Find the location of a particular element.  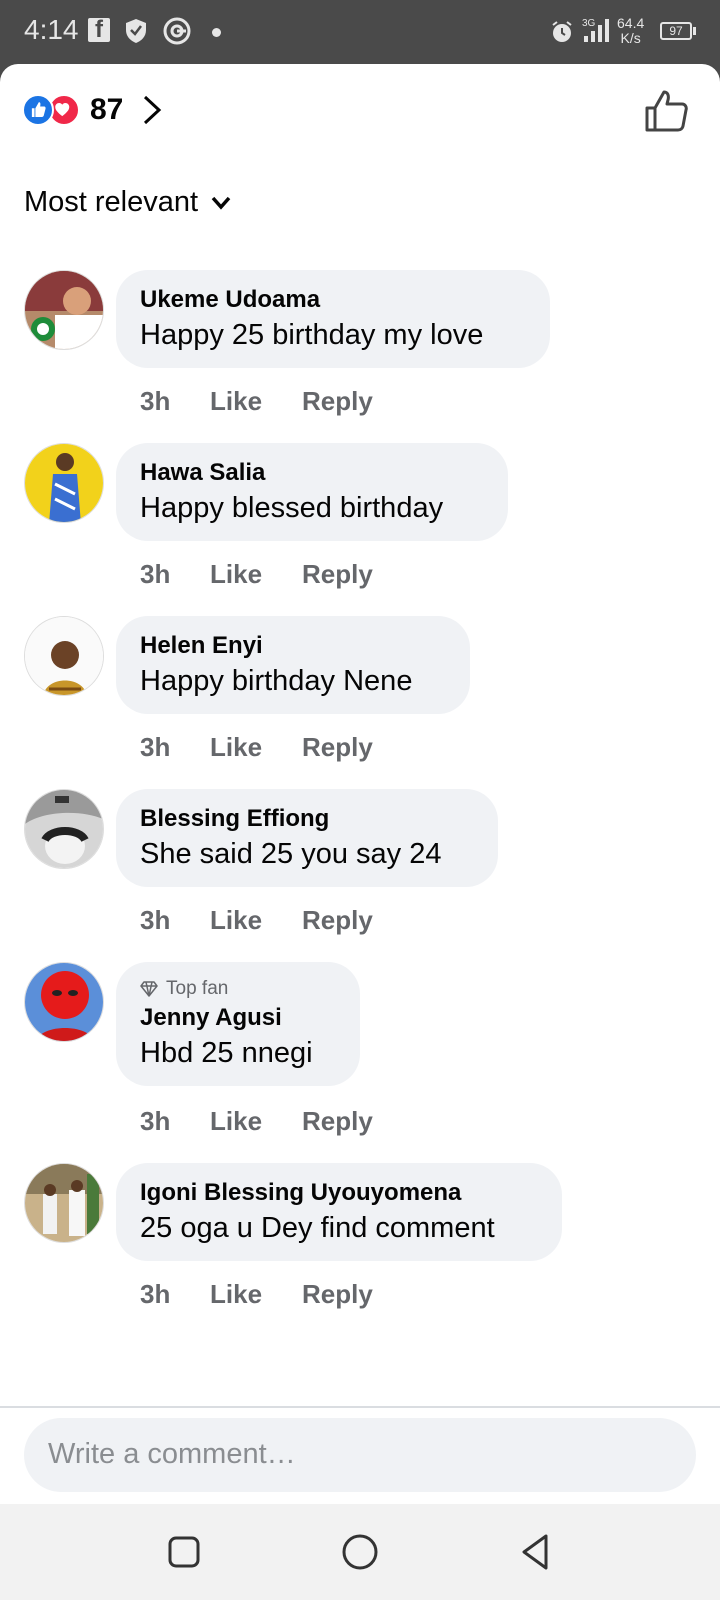

battery-icon: 97 is located at coordinates (678, 31).